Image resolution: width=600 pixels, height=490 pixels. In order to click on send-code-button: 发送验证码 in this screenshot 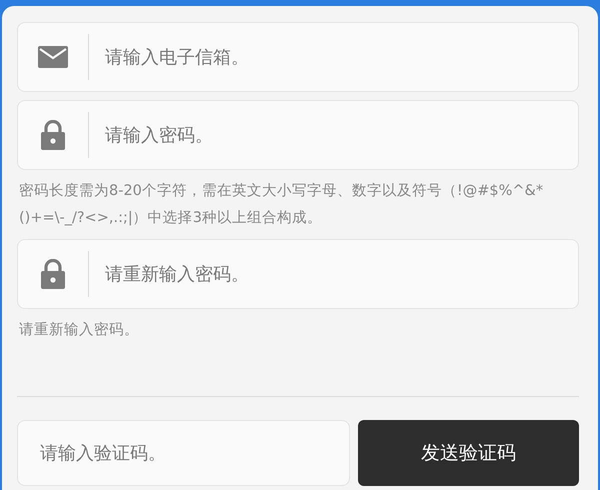, I will do `click(468, 453)`.